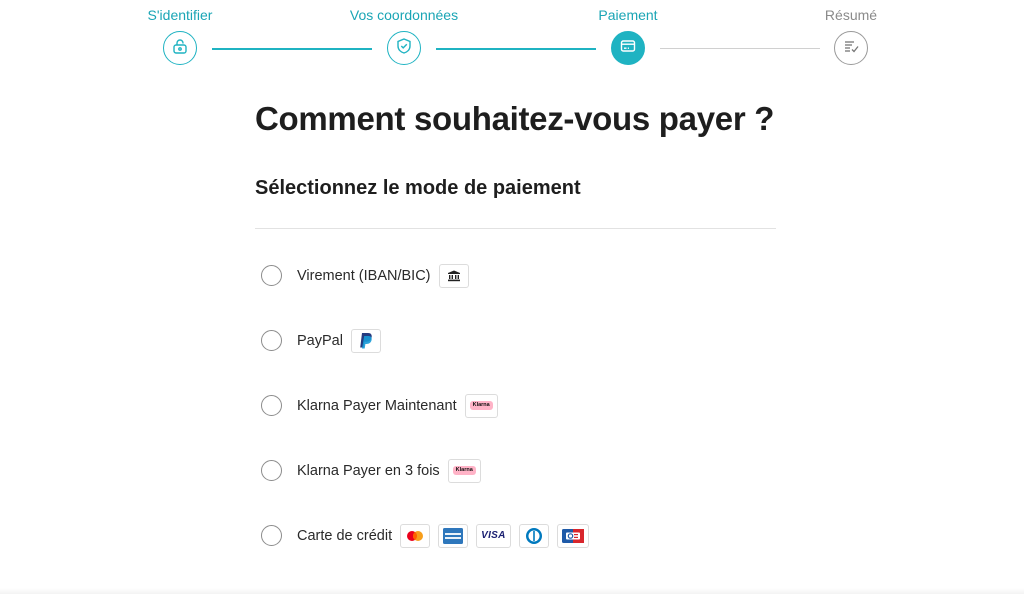 The image size is (1024, 594). Describe the element at coordinates (418, 188) in the screenshot. I see `section-title: Sélectionnez le mode de paiement` at that location.